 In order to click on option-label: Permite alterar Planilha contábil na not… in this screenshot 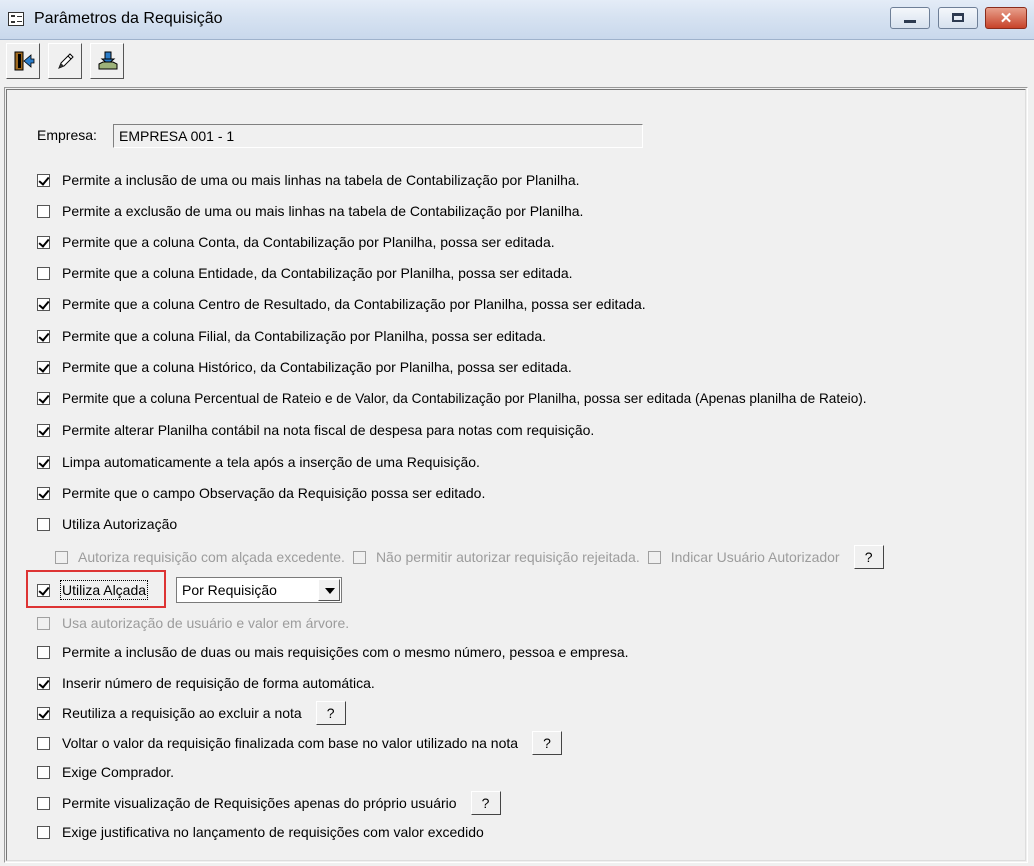, I will do `click(328, 430)`.